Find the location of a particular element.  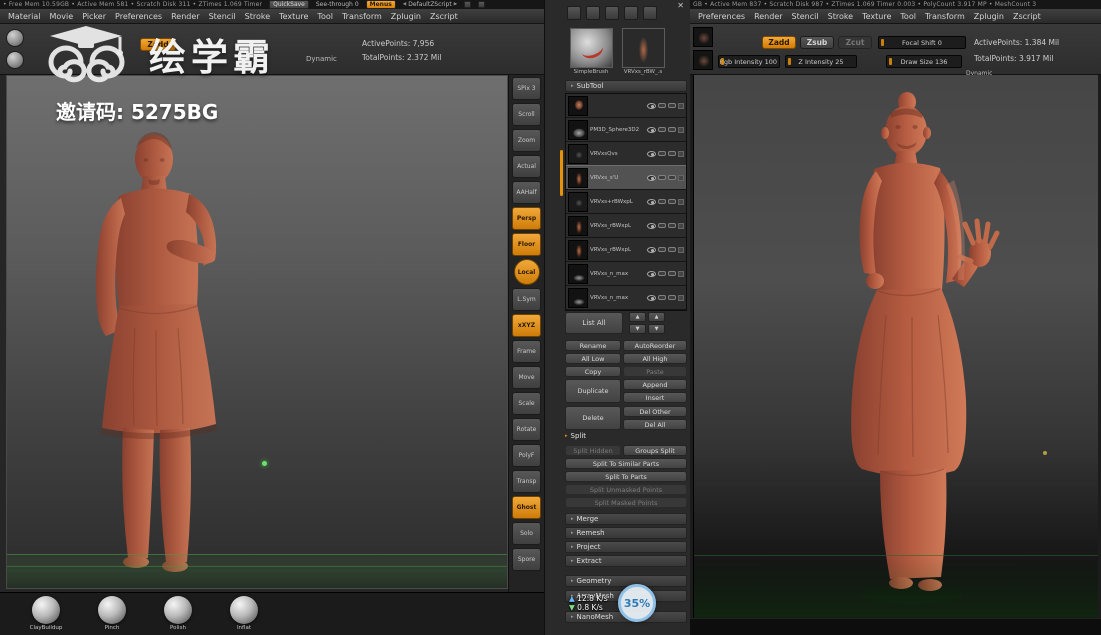

menu-zplugin: Zplugin is located at coordinates (989, 16).